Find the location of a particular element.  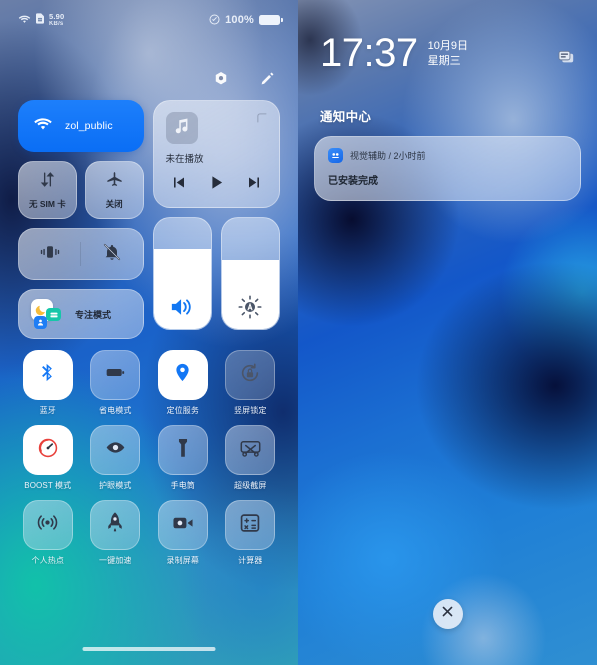

bell-slash-icon is located at coordinates (112, 254).